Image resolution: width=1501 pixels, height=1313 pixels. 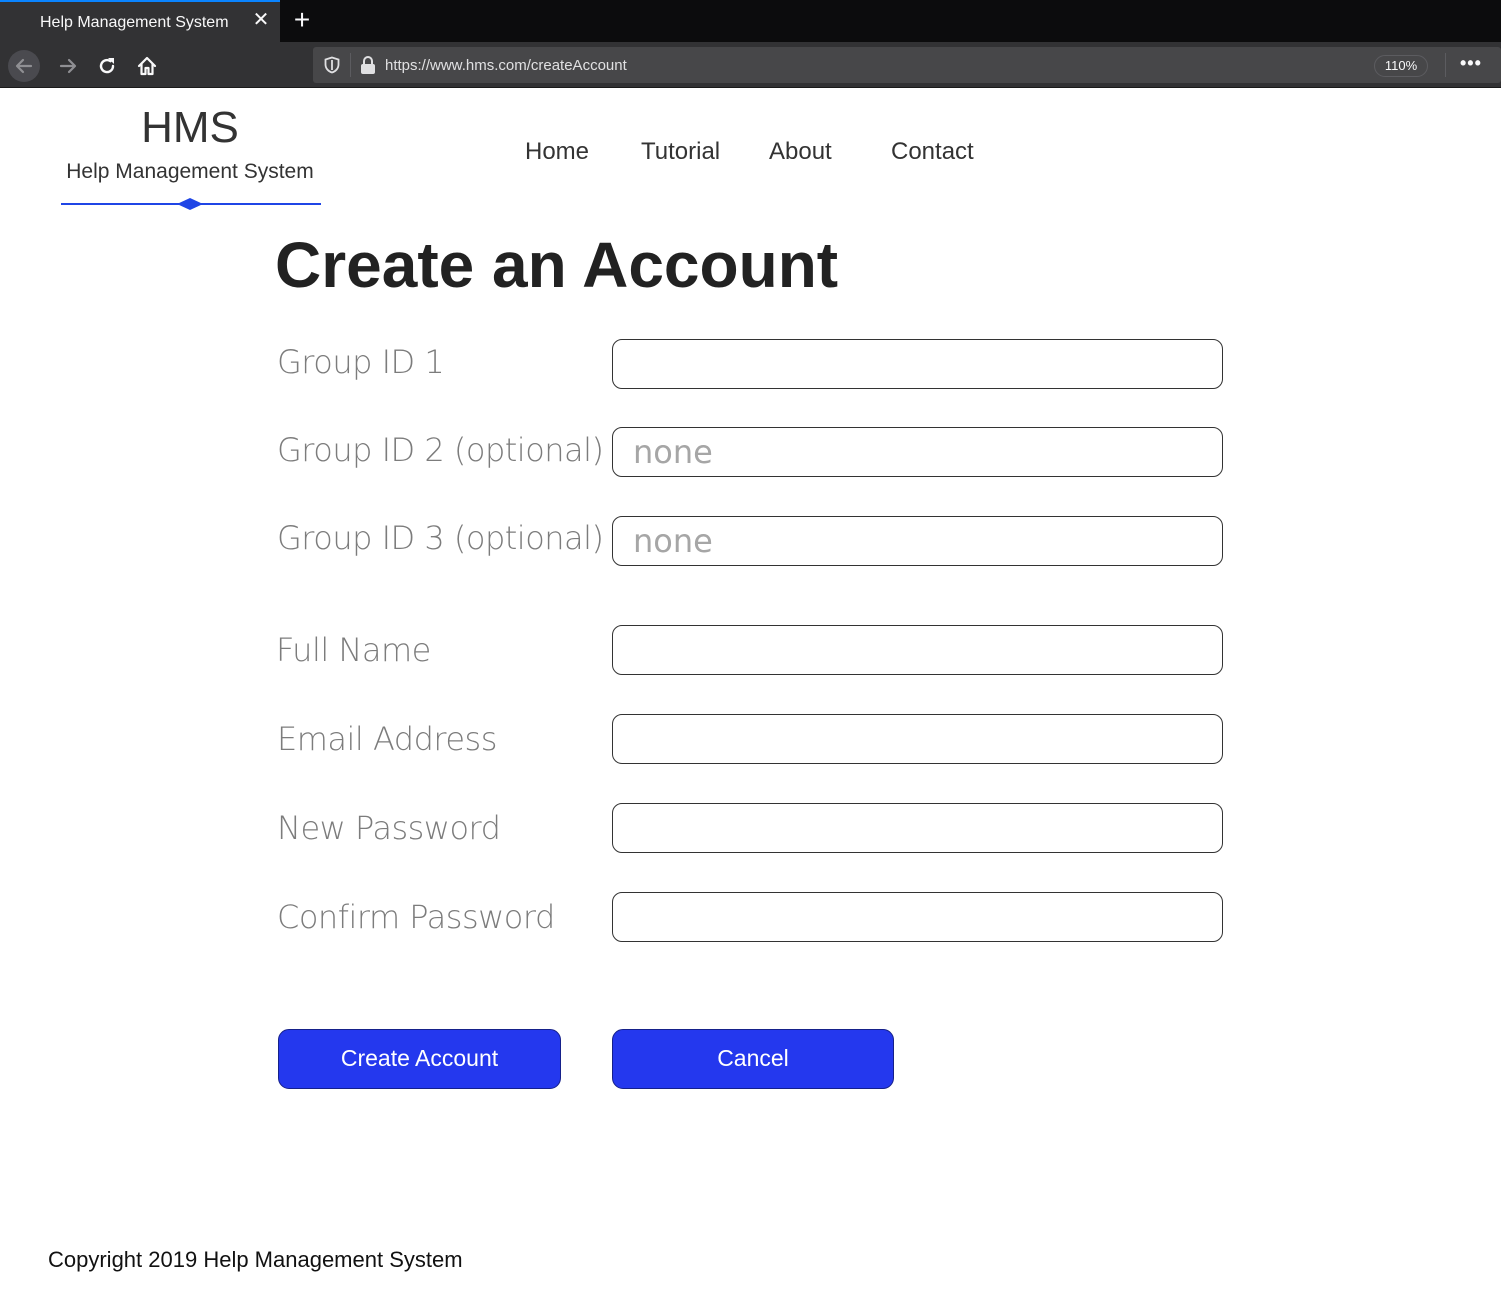 What do you see at coordinates (917, 452) in the screenshot?
I see `group-id-2-input` at bounding box center [917, 452].